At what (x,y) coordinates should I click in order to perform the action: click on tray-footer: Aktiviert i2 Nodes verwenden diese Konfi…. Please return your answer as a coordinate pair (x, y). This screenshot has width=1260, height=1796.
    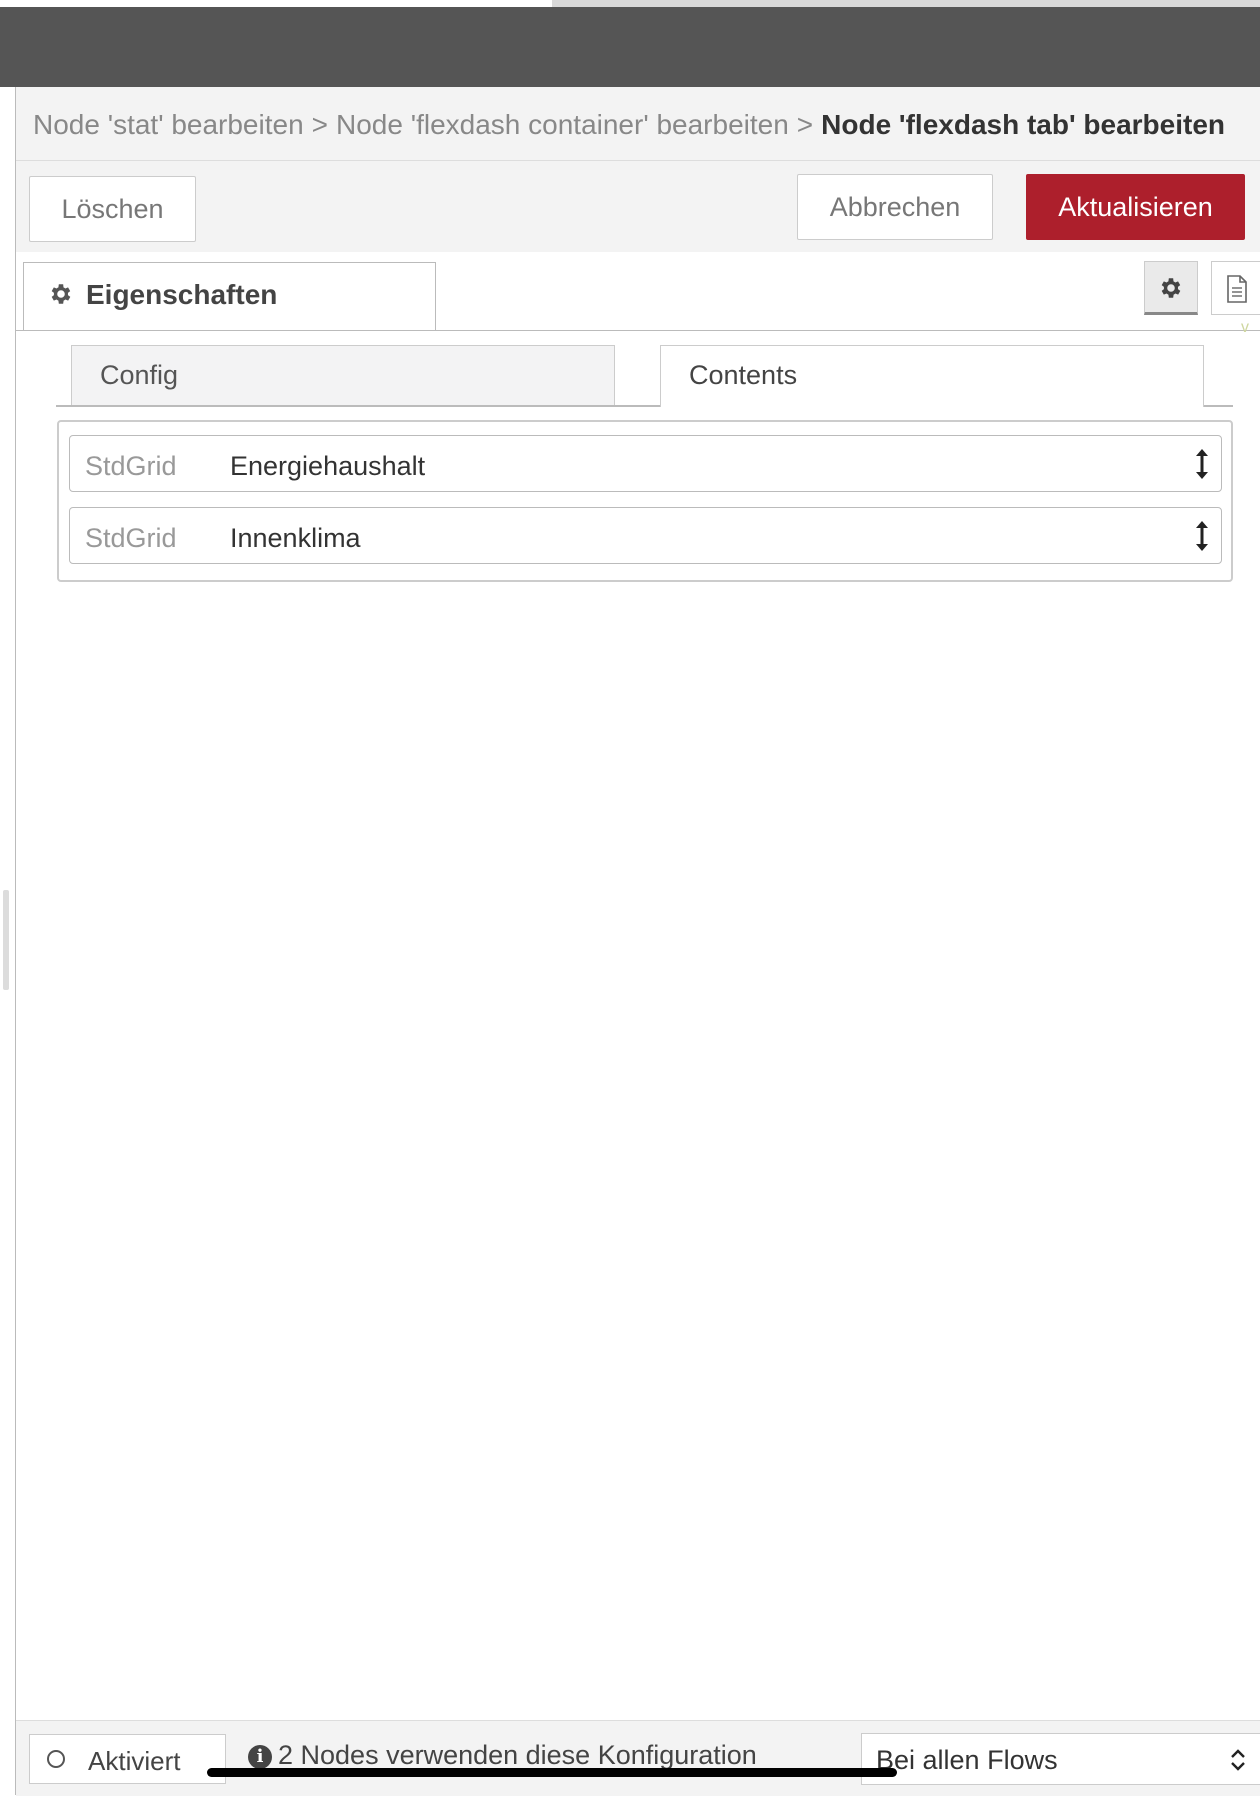
    Looking at the image, I should click on (638, 1758).